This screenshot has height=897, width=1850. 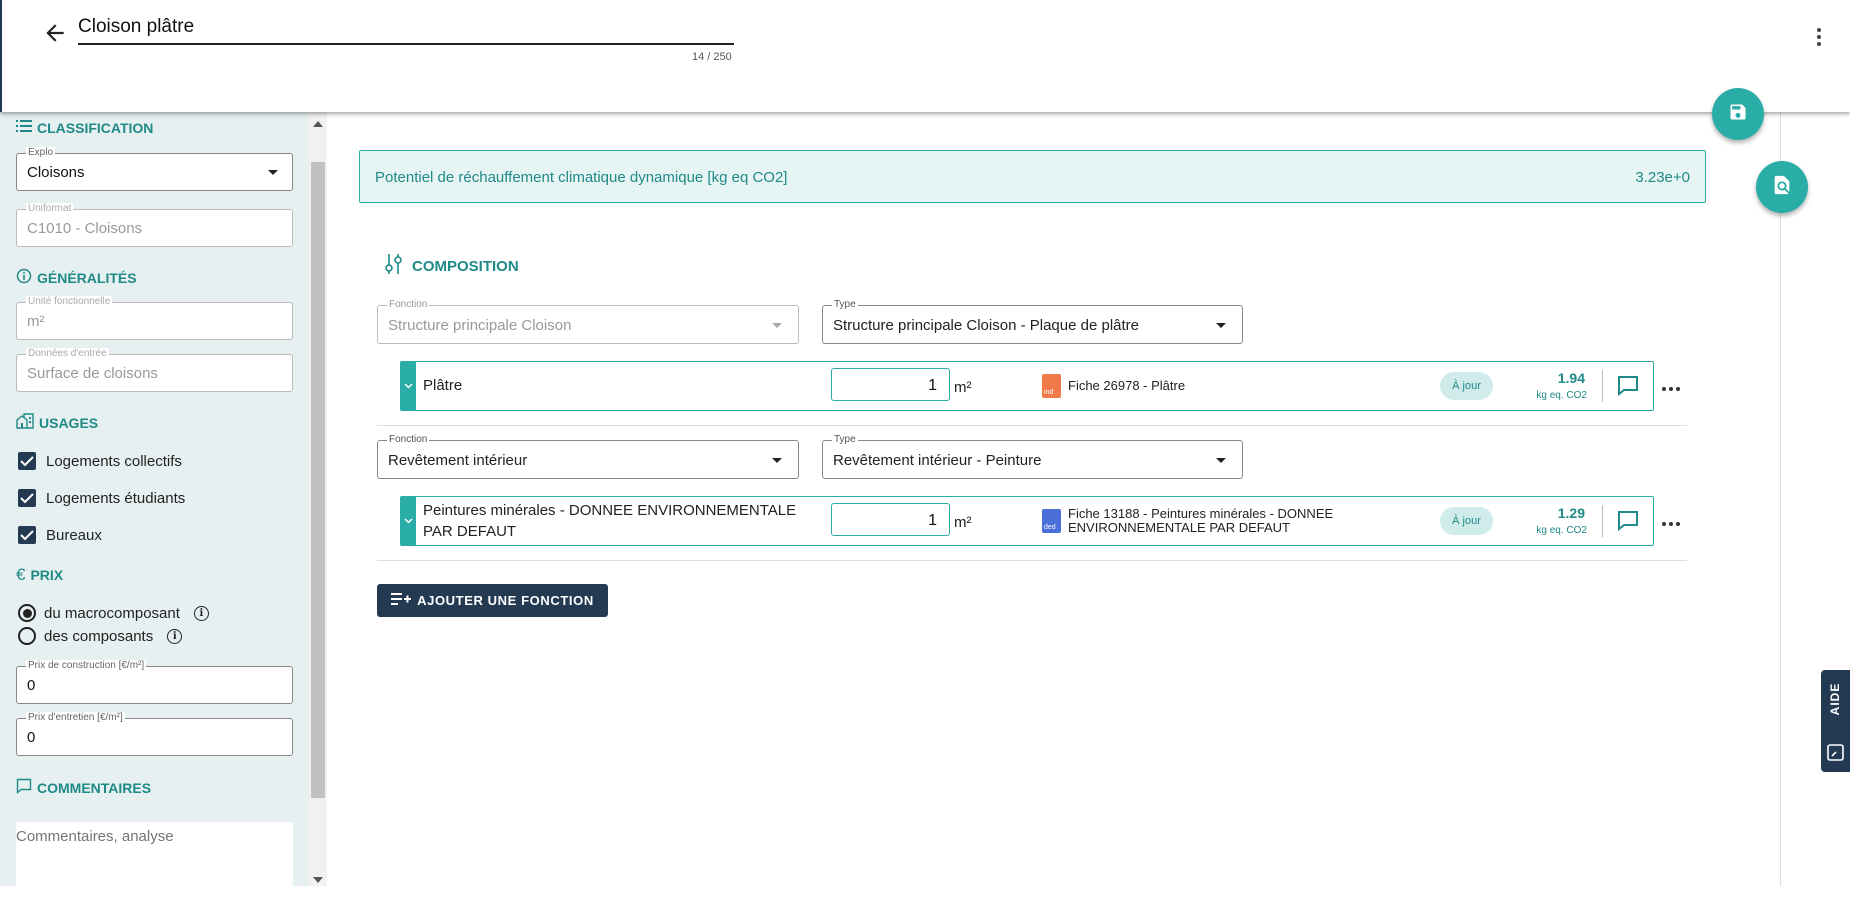 I want to click on field-label: Prix de construction [€/m²], so click(x=86, y=666).